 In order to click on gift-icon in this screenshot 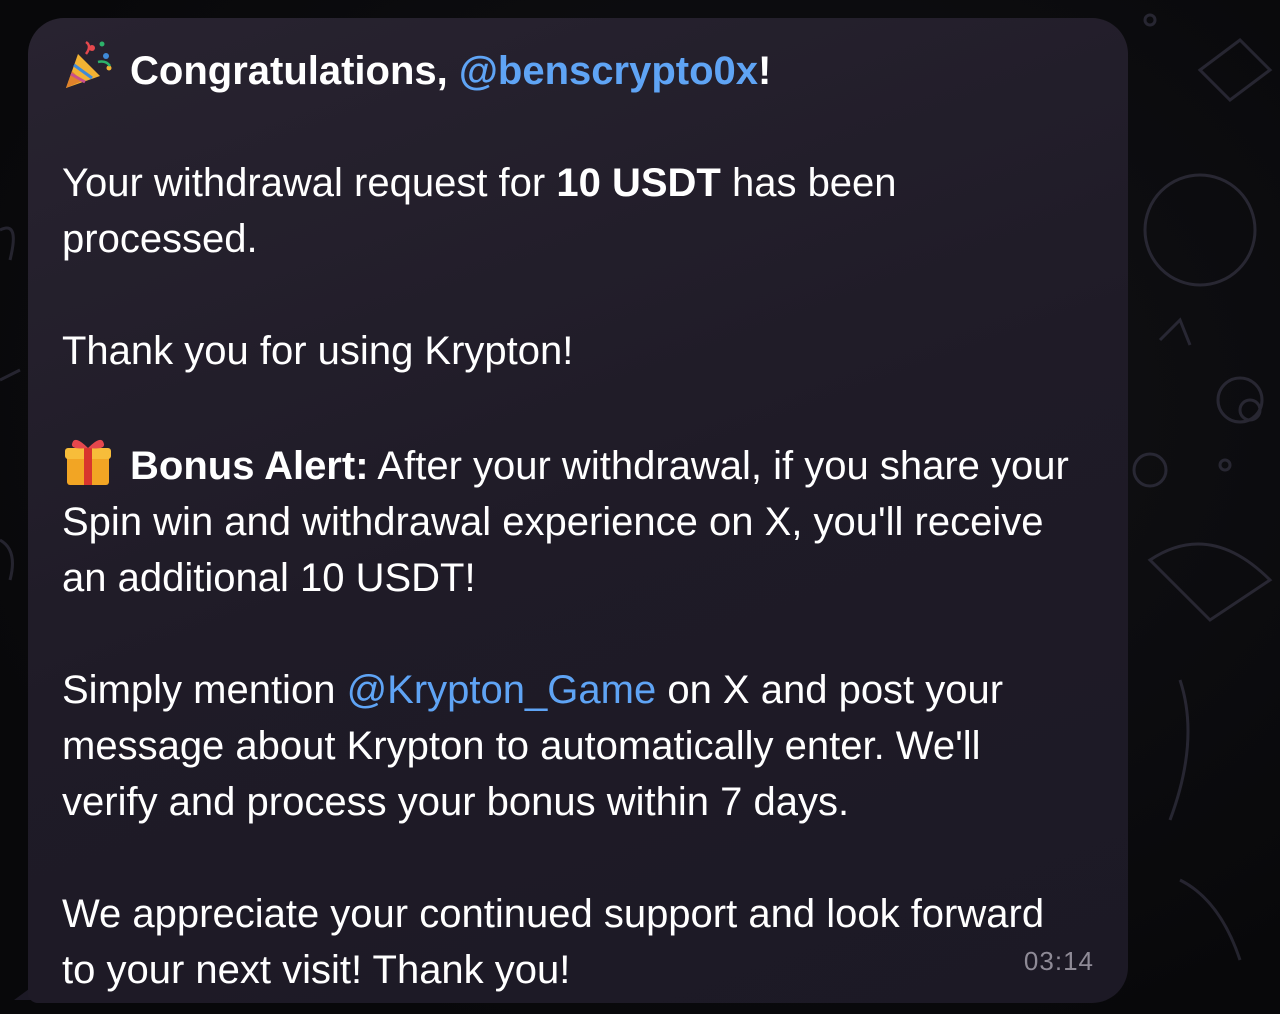, I will do `click(88, 462)`.